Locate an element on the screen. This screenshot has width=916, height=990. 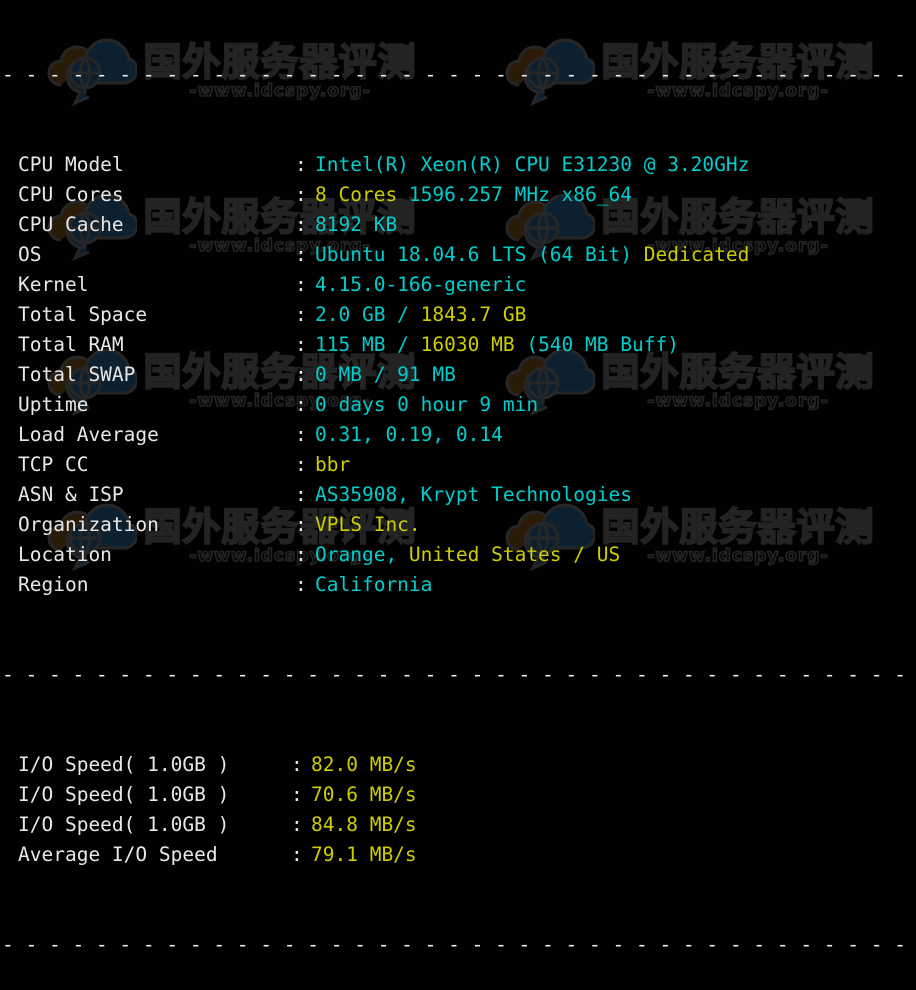
info-row: I/O Speed( 1.0GB ):82.0 MB/s is located at coordinates (458, 765).